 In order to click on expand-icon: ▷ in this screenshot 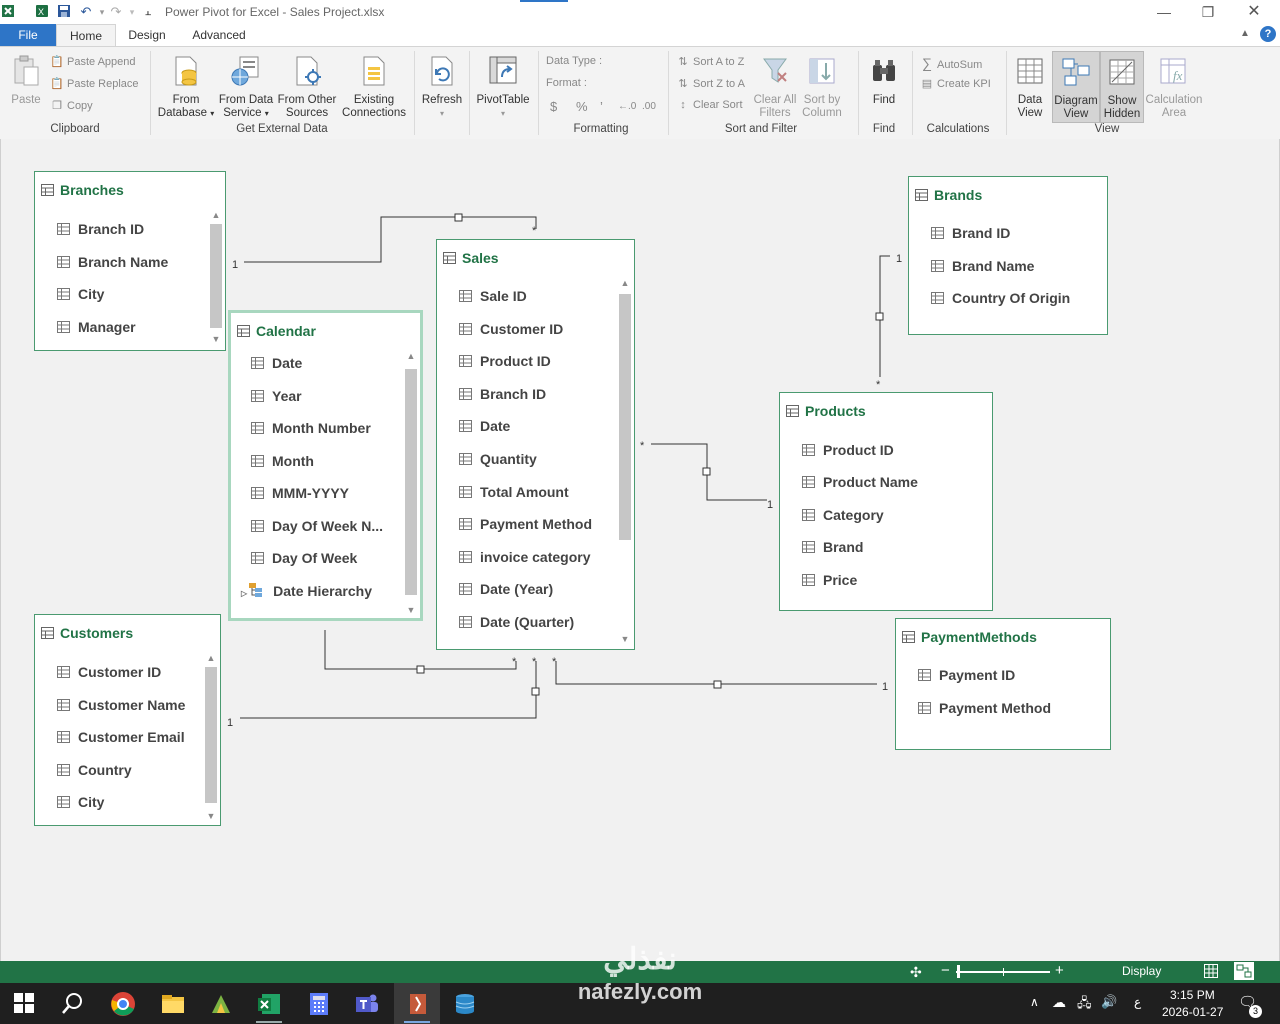, I will do `click(244, 593)`.